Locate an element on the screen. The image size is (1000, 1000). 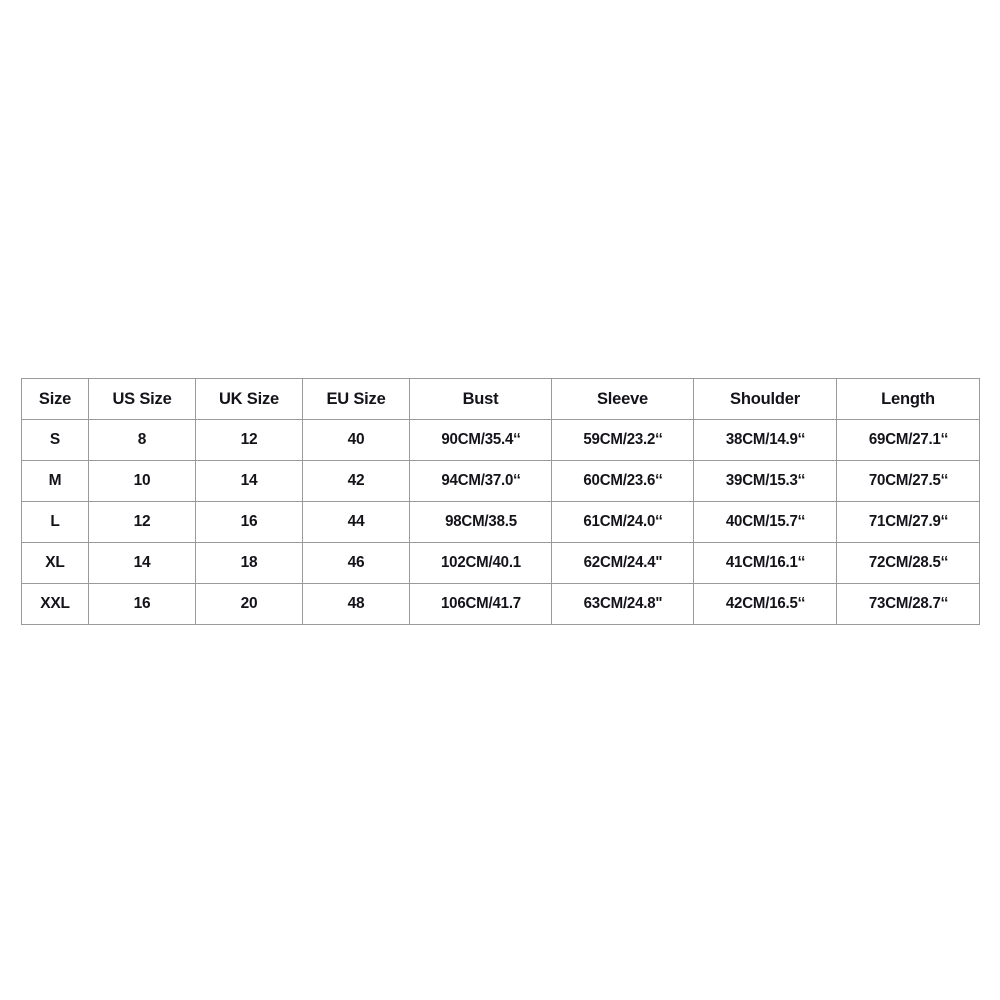
cell-eu_size: 42 is located at coordinates (356, 481).